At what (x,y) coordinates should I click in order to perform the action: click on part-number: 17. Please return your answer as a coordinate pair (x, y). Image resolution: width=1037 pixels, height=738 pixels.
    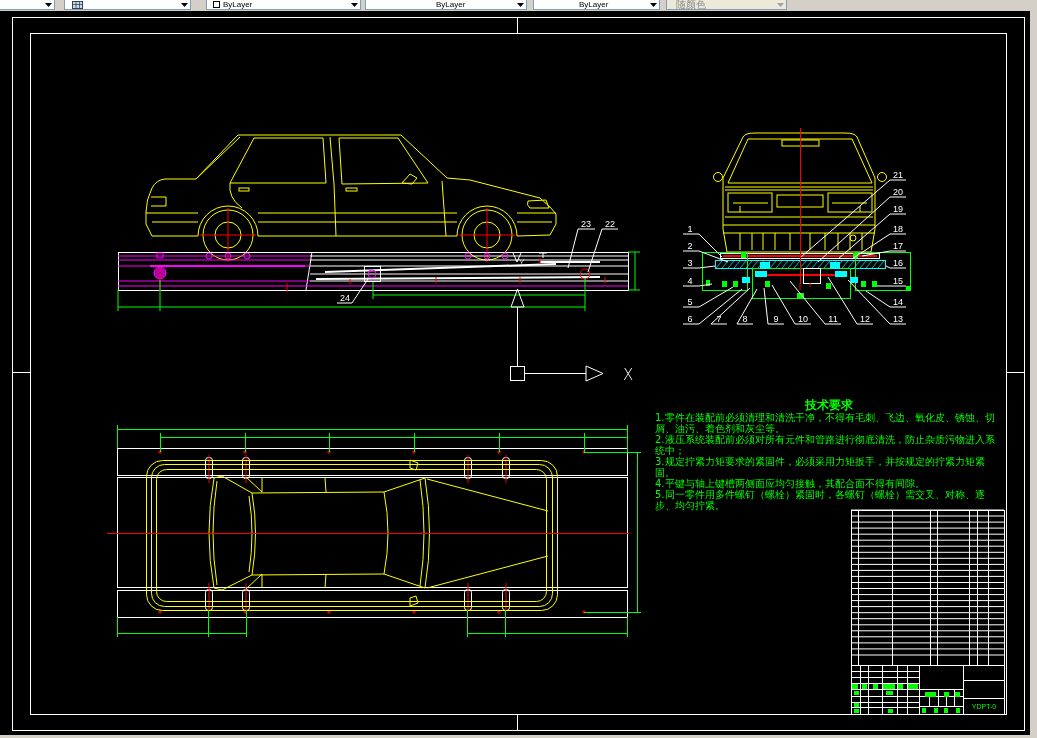
    Looking at the image, I should click on (898, 246).